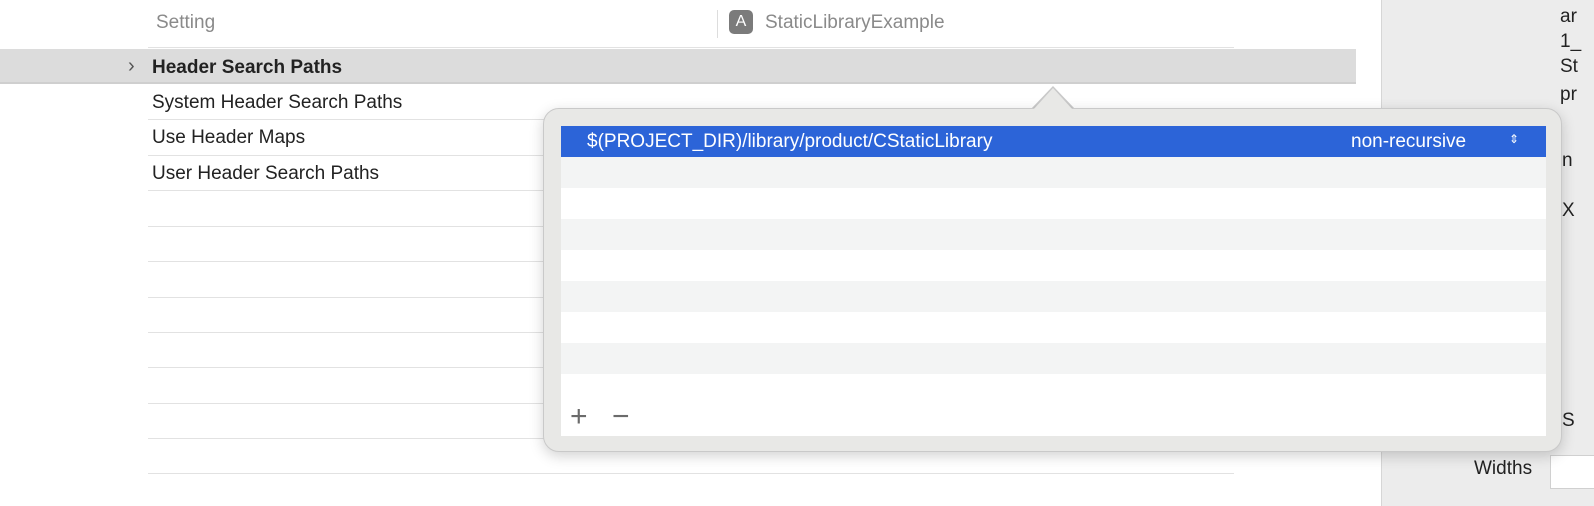 This screenshot has width=1594, height=506. I want to click on setting-row-header-search-paths: Header Search Paths, so click(247, 68).